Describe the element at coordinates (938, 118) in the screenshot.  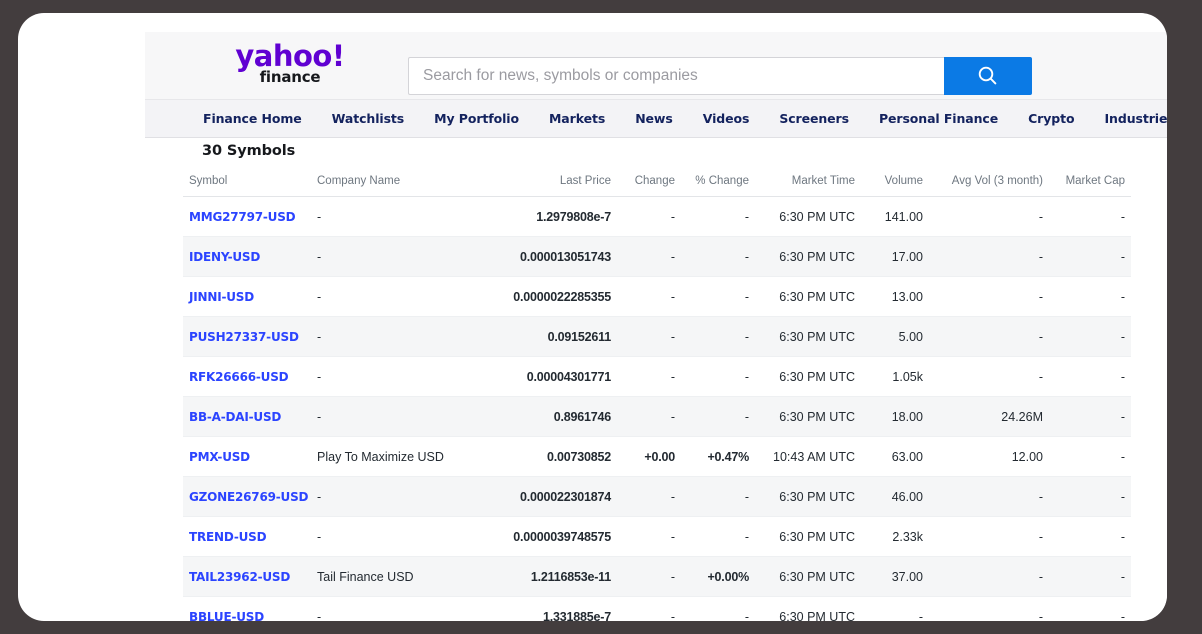
I see `nav-item-personal-finance: Personal Finance` at that location.